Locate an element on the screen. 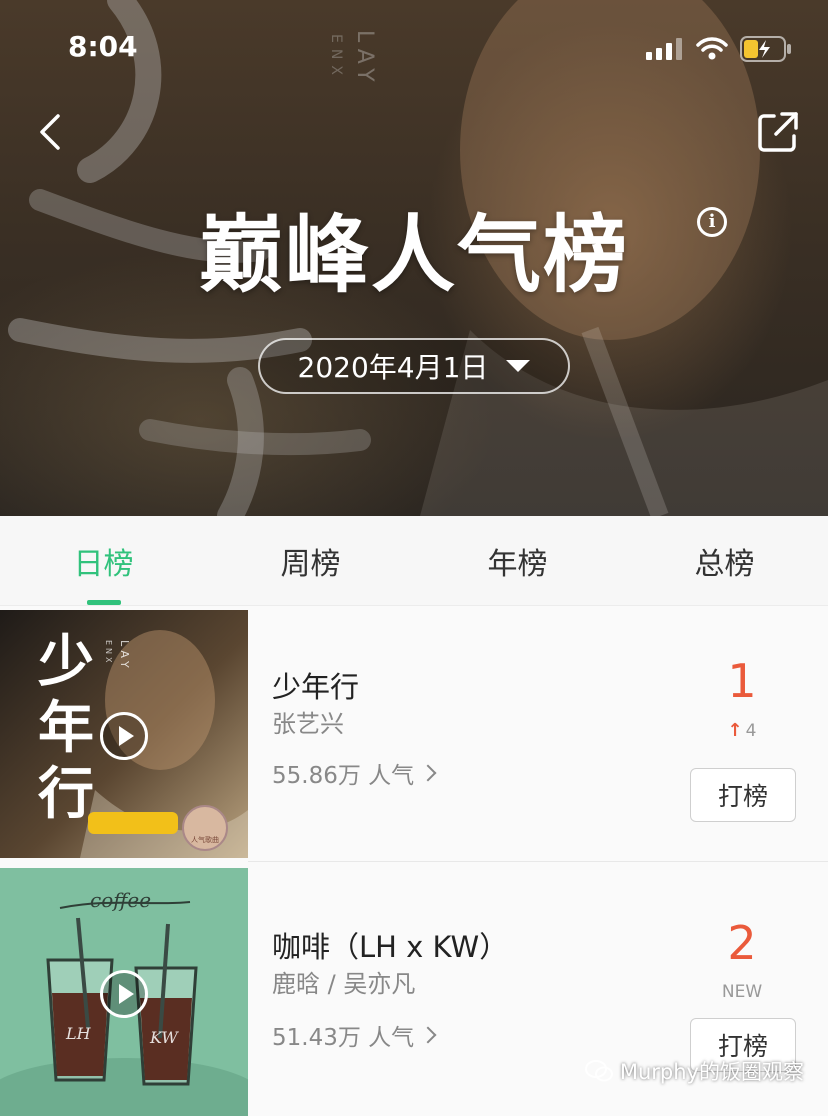  active-tab-indicator is located at coordinates (103, 602).